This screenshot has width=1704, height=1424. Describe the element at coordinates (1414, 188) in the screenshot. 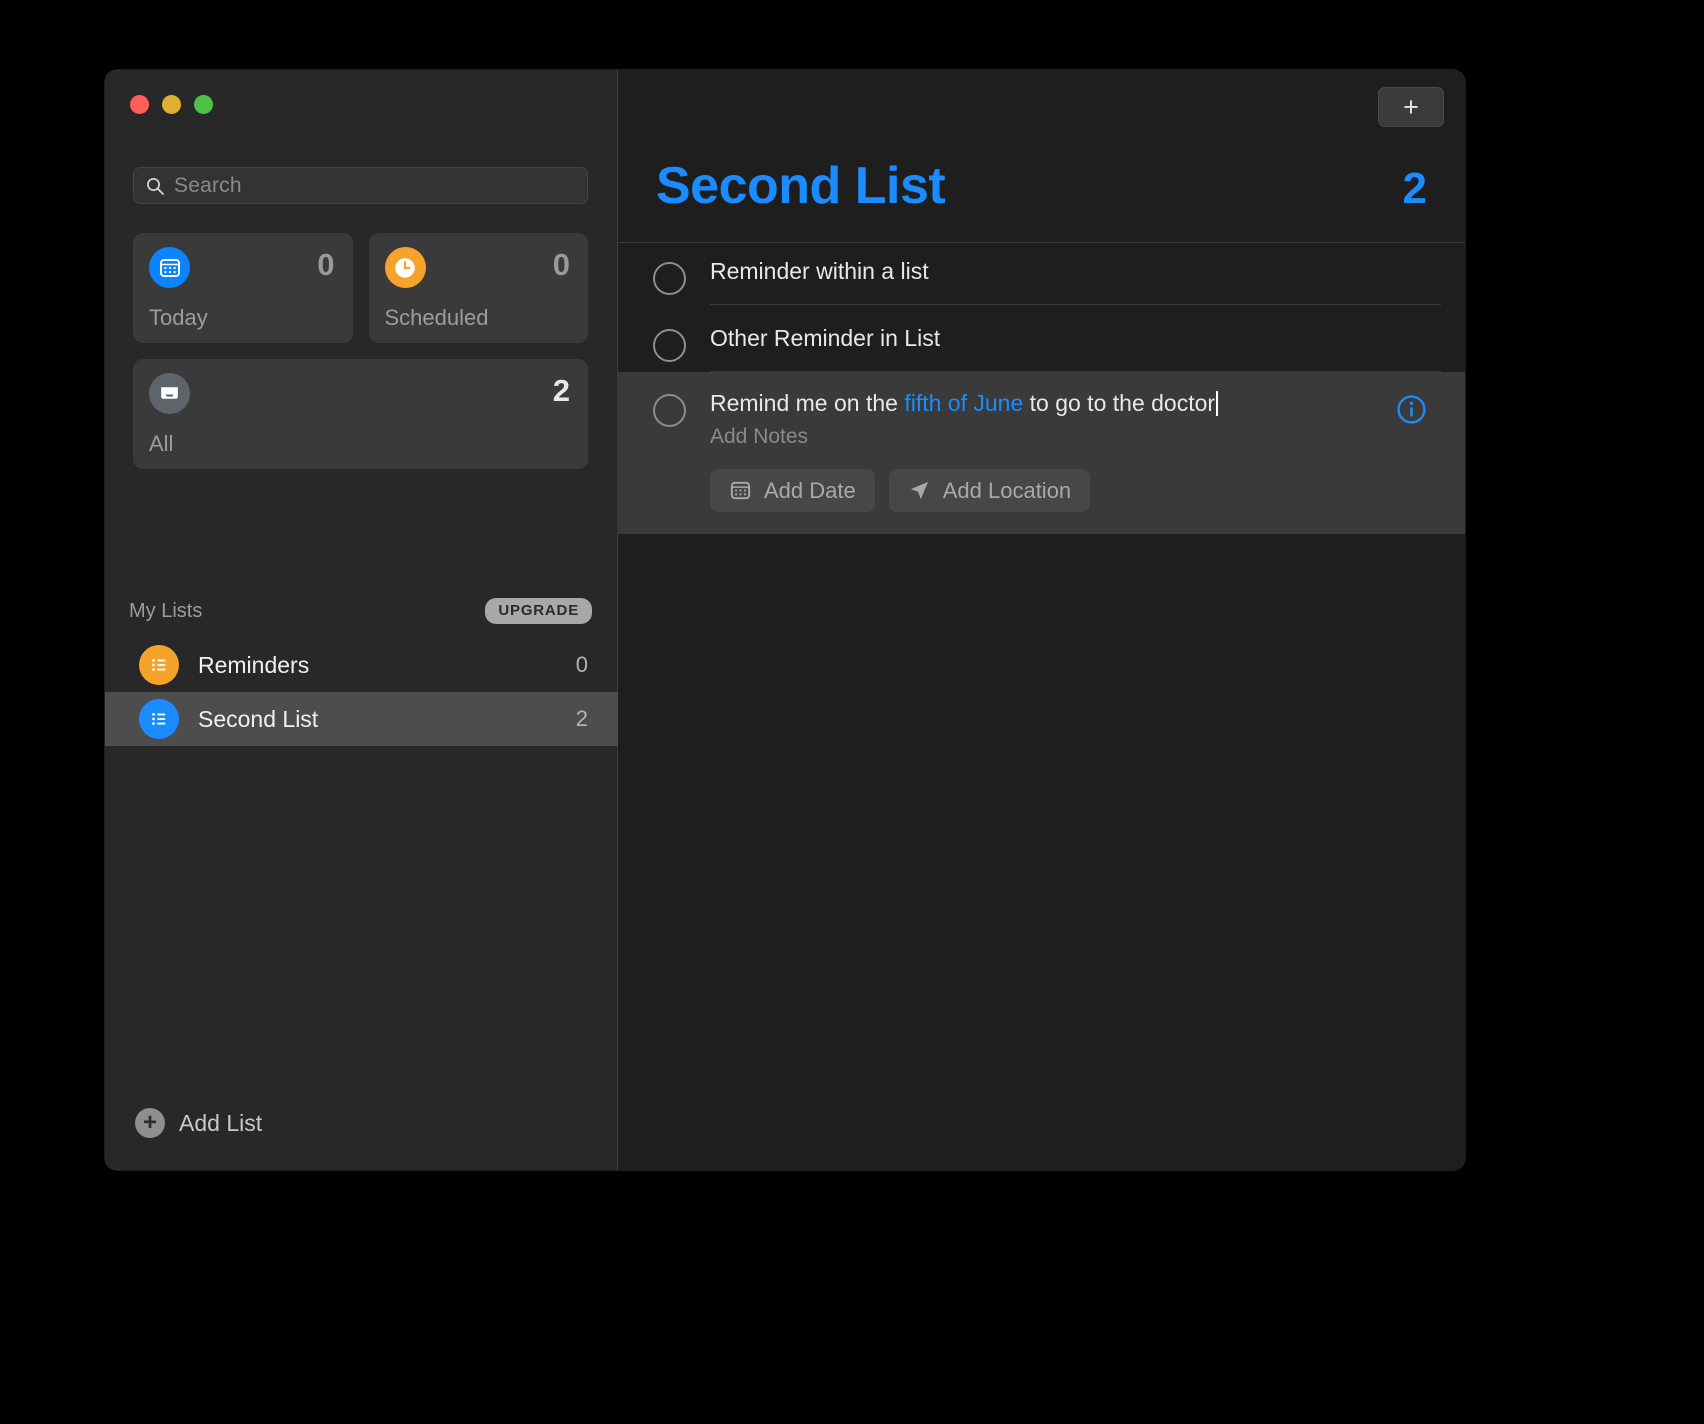

I see `page-count: 2` at that location.